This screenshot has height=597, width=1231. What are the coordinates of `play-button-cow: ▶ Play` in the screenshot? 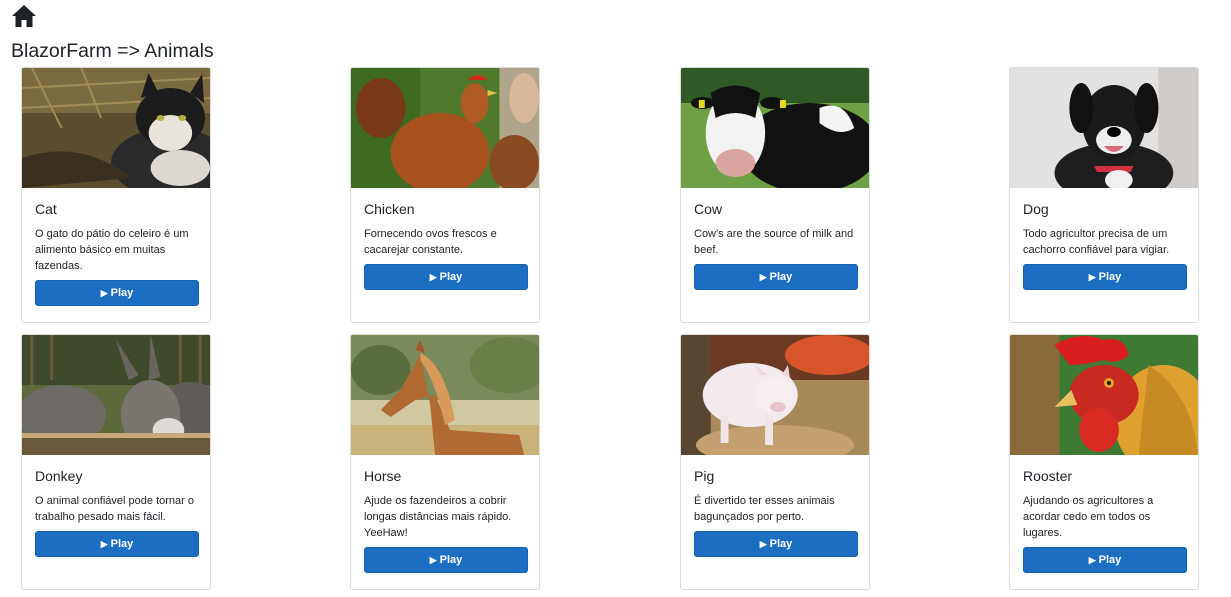 It's located at (776, 277).